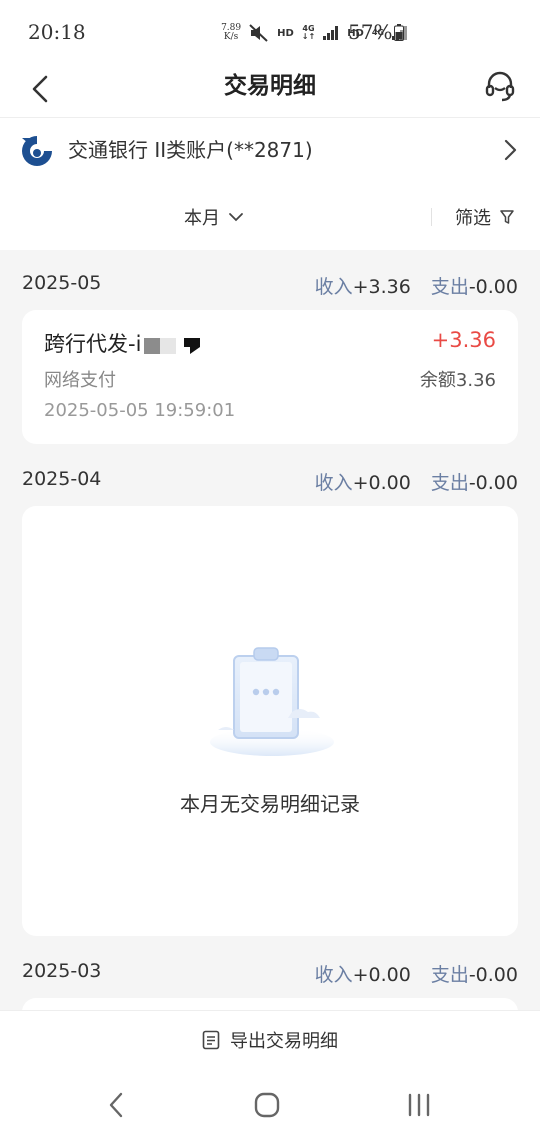 The width and height of the screenshot is (540, 1140). I want to click on system-nav-bar, so click(270, 1104).